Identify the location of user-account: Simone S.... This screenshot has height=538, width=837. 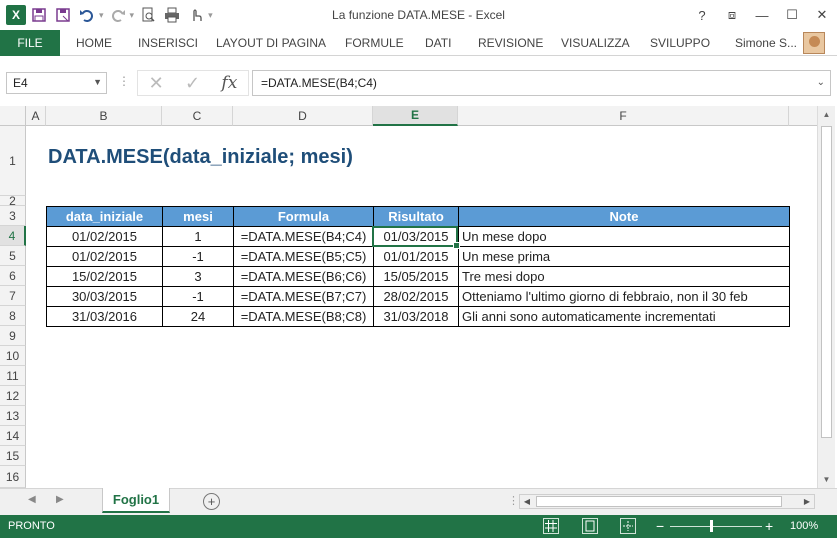
(780, 43).